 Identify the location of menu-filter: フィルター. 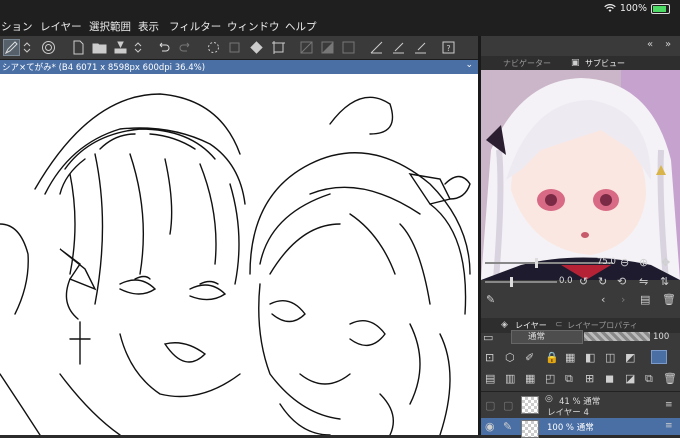
(195, 26).